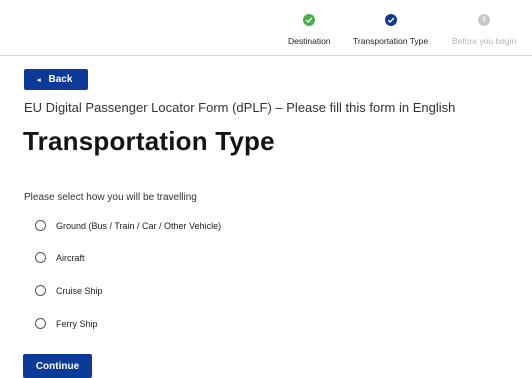 This screenshot has height=378, width=532. Describe the element at coordinates (79, 290) in the screenshot. I see `option-label: Cruise Ship` at that location.